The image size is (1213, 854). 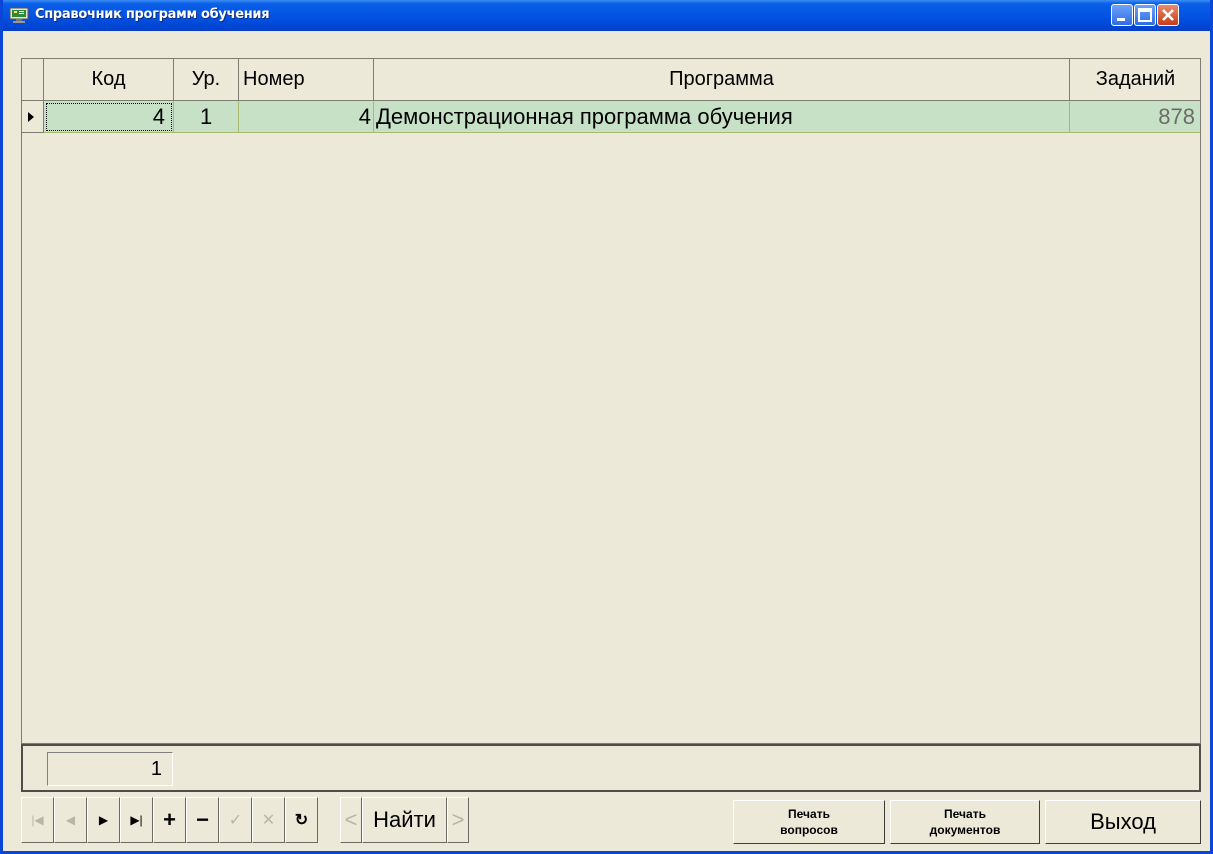 I want to click on check-icon: ✓, so click(x=235, y=820).